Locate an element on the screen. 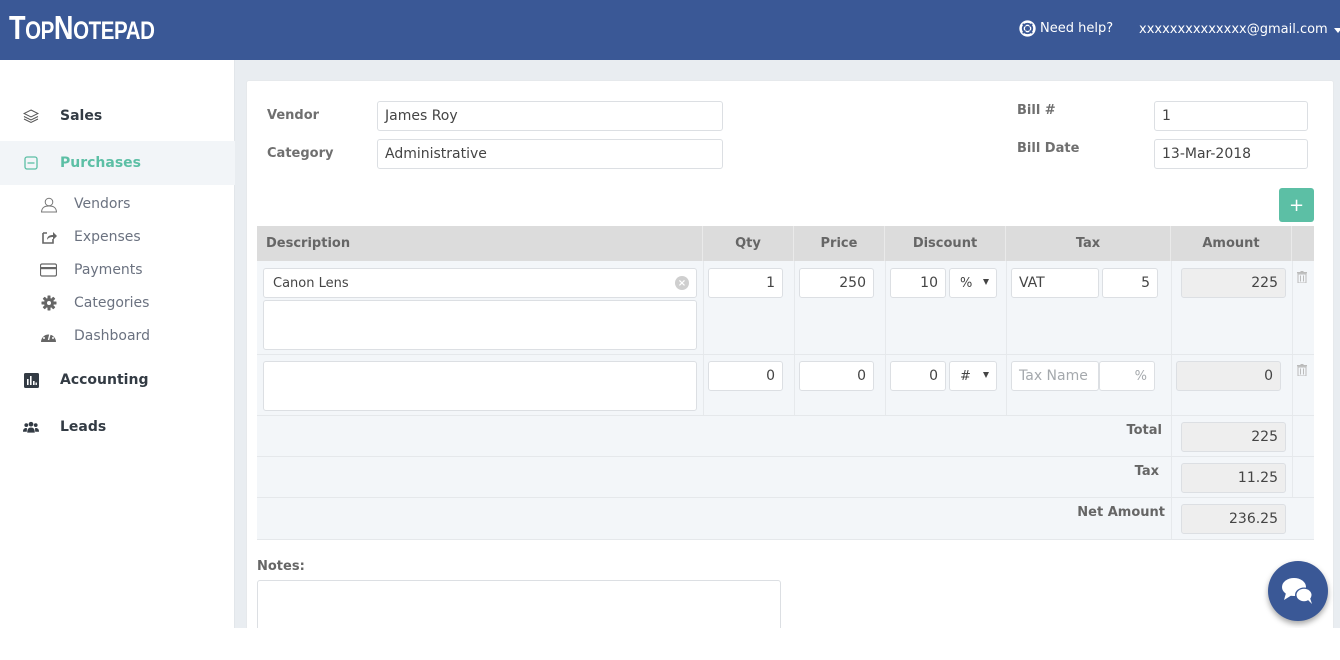 This screenshot has height=660, width=1340. share-icon is located at coordinates (48, 237).